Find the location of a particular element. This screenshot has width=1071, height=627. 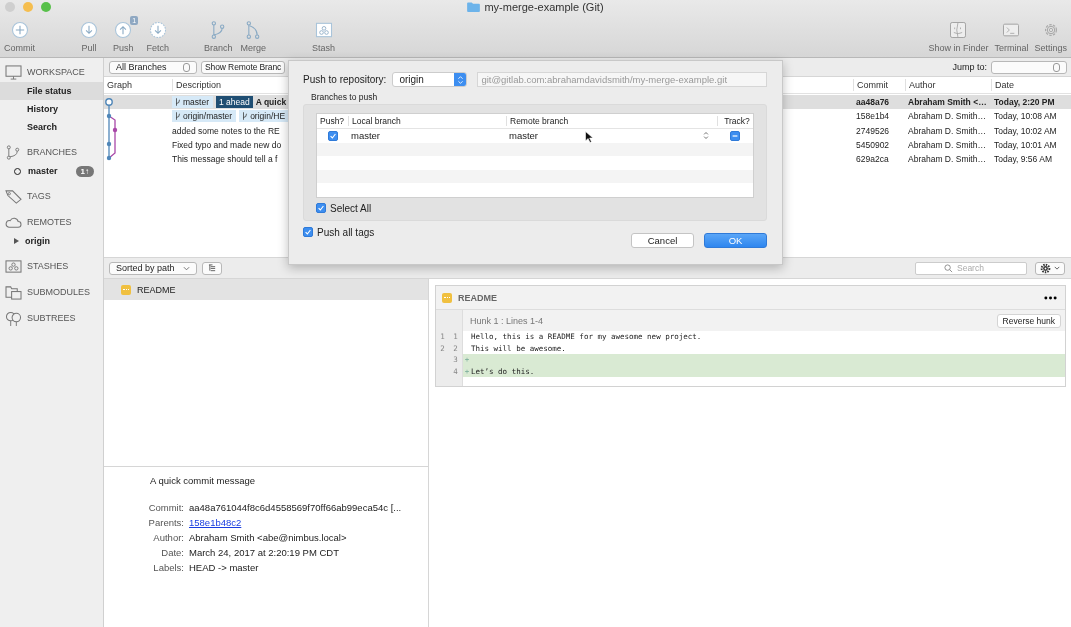

commit-hash: 629a2ca is located at coordinates (872, 159).